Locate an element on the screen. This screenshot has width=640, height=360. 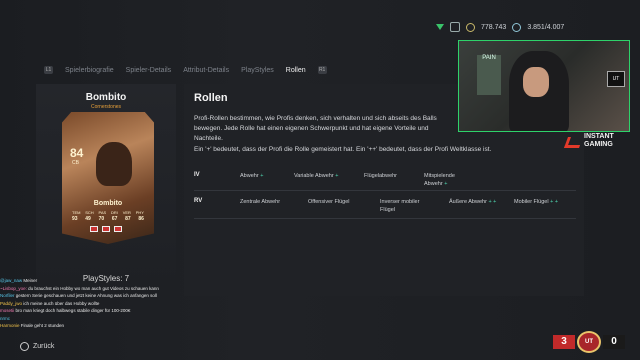
nation-flag-icon is located at coordinates (94, 229).